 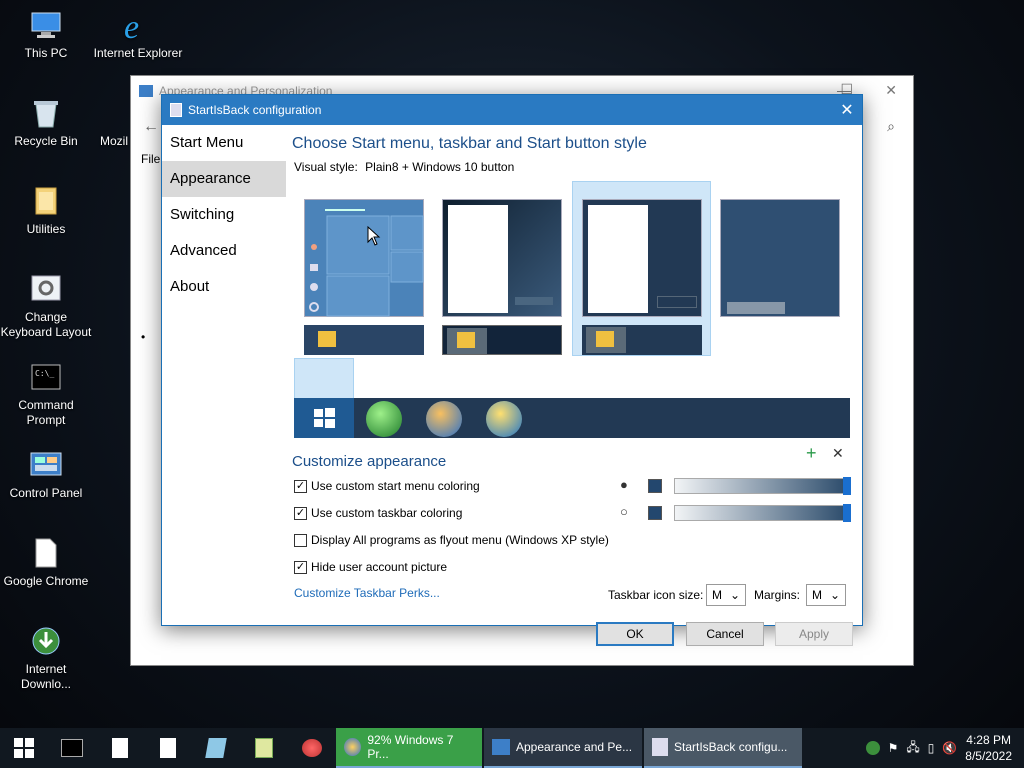 I want to click on desktop-icon-label: This PC, so click(x=46, y=53).